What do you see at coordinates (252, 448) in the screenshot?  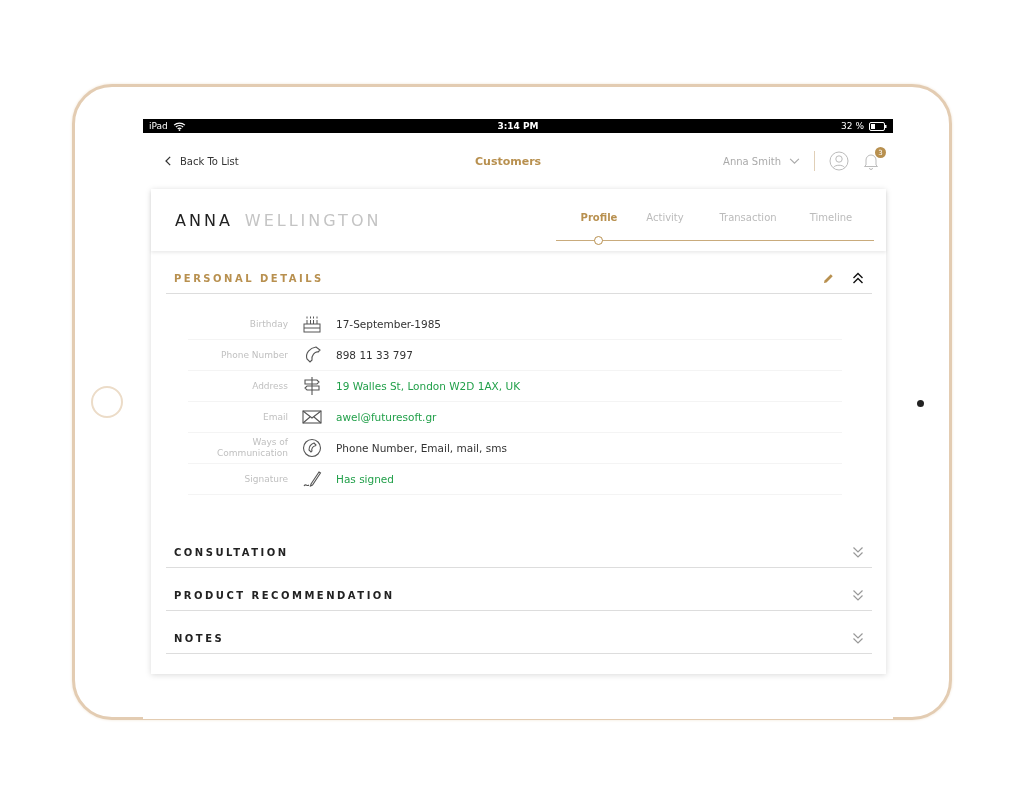 I see `field-label: Ways of Communication` at bounding box center [252, 448].